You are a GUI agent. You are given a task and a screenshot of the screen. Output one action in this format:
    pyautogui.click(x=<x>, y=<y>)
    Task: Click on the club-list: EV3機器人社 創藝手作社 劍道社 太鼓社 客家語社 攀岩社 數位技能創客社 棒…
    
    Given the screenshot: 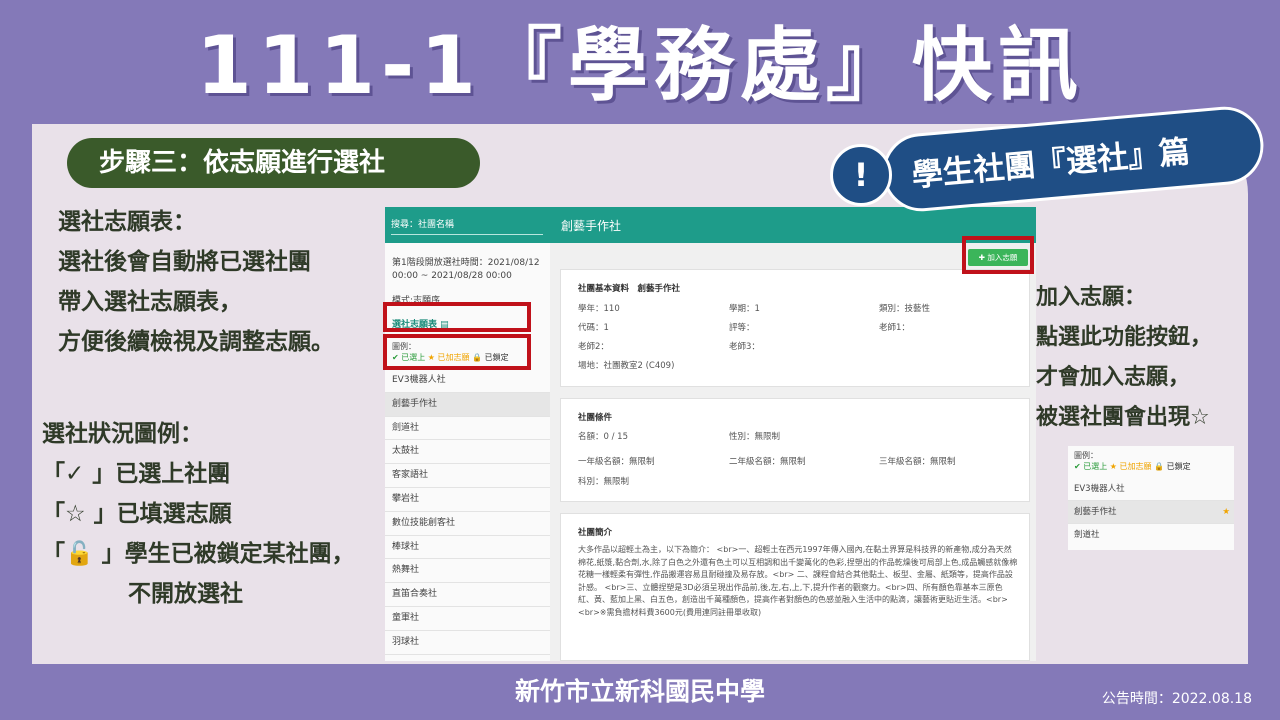 What is the action you would take?
    pyautogui.click(x=467, y=512)
    